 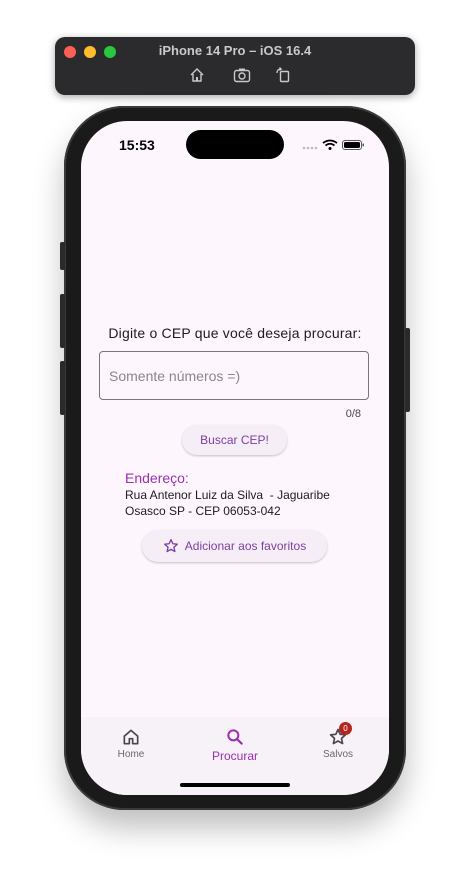 I want to click on nav-item-home: Home, so click(x=131, y=743).